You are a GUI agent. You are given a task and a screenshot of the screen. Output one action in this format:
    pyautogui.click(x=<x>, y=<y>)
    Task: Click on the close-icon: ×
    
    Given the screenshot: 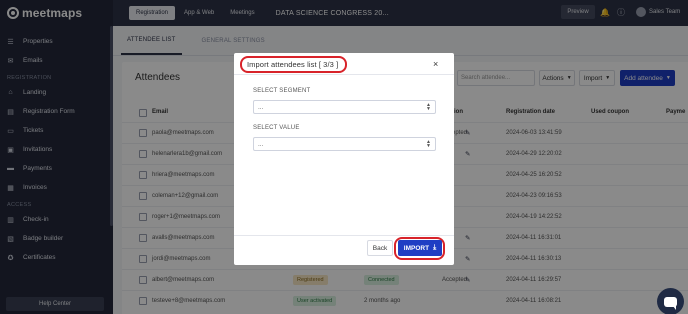 What is the action you would take?
    pyautogui.click(x=435, y=64)
    